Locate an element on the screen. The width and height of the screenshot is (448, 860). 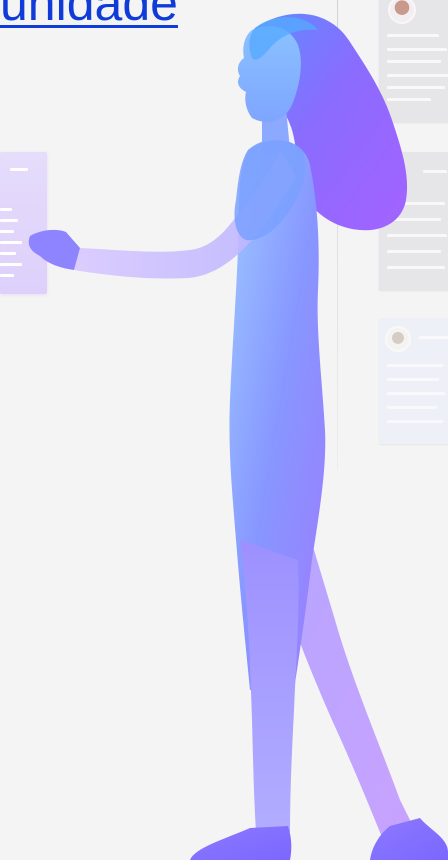
shoe-icon is located at coordinates (241, 843).